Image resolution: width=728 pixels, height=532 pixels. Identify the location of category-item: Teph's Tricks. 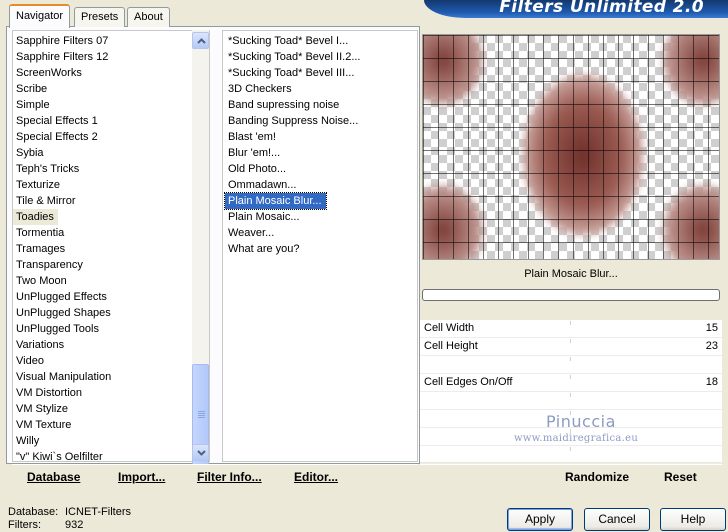
(111, 169).